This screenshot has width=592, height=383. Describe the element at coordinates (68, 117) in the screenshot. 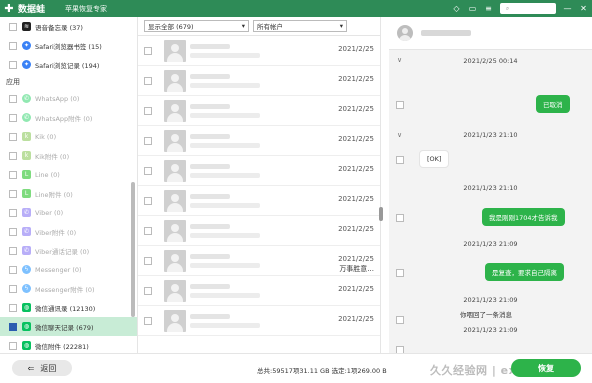

I see `sidebar-item-whatsapp-attachments: ✆ WhatsApp附件 (0)` at that location.